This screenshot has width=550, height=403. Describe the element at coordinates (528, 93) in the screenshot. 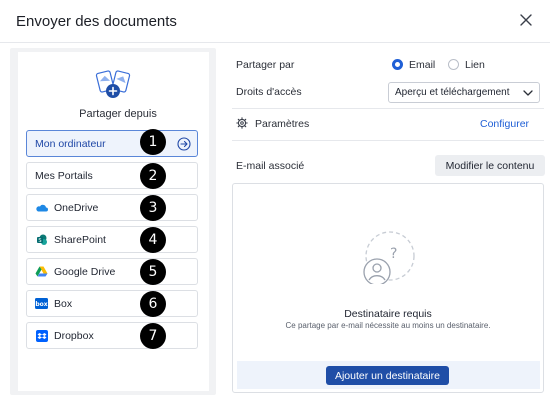

I see `chevron-down-icon` at that location.